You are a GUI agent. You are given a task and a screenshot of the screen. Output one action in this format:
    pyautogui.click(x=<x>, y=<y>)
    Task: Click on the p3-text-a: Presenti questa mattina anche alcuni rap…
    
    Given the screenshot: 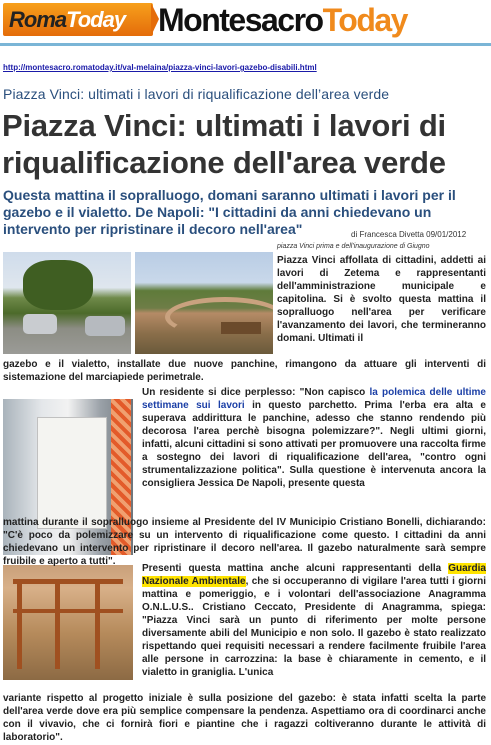 What is the action you would take?
    pyautogui.click(x=295, y=568)
    